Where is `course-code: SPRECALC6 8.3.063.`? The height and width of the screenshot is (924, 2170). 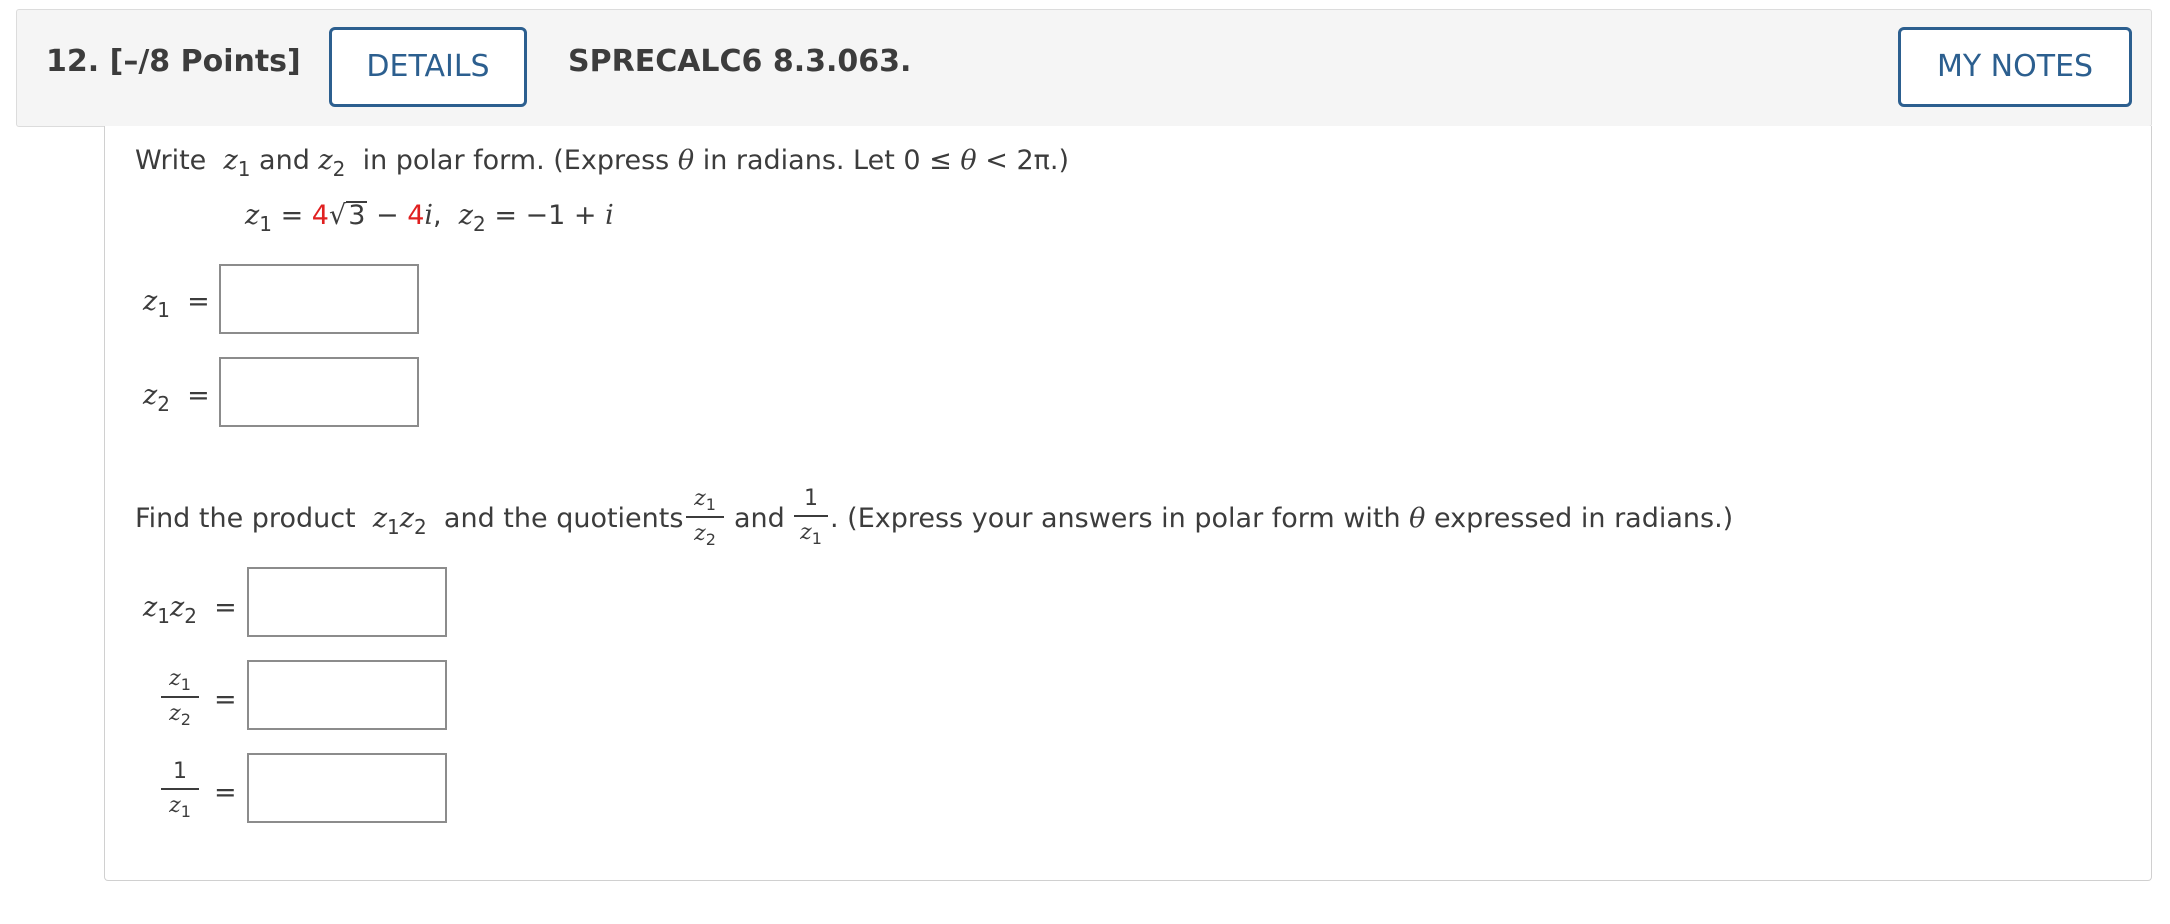
course-code: SPRECALC6 8.3.063. is located at coordinates (740, 61).